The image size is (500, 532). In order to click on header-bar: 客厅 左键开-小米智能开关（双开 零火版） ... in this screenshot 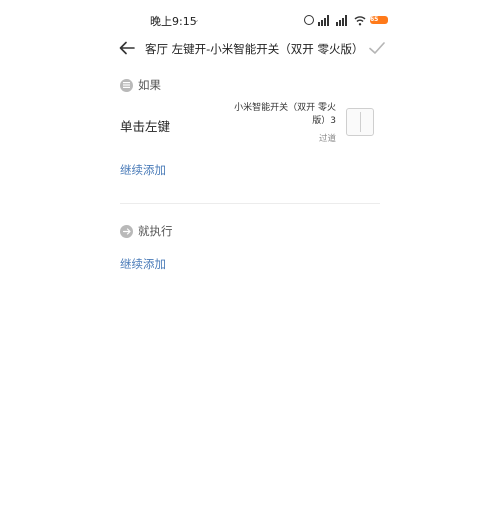, I will do `click(250, 48)`.